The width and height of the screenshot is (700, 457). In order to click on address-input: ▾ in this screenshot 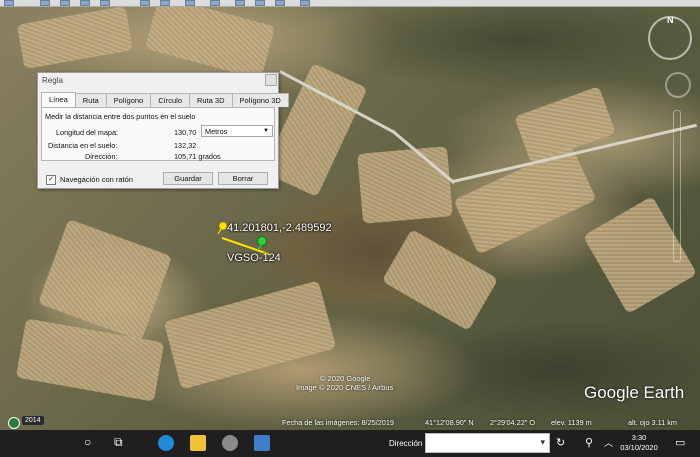, I will do `click(487, 443)`.